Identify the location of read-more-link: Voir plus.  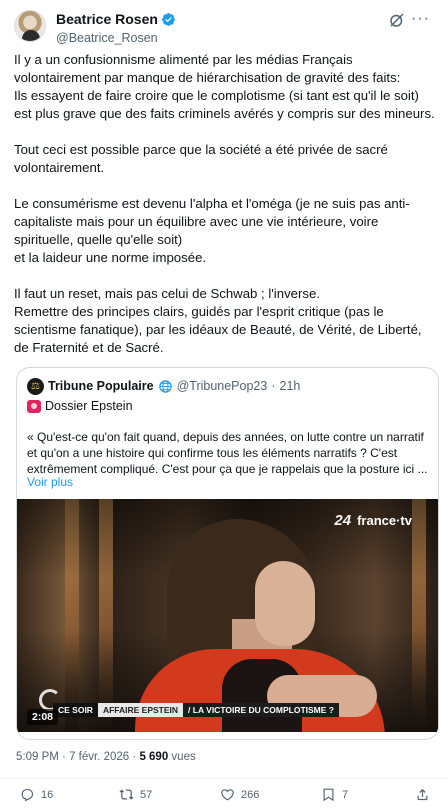
(50, 482).